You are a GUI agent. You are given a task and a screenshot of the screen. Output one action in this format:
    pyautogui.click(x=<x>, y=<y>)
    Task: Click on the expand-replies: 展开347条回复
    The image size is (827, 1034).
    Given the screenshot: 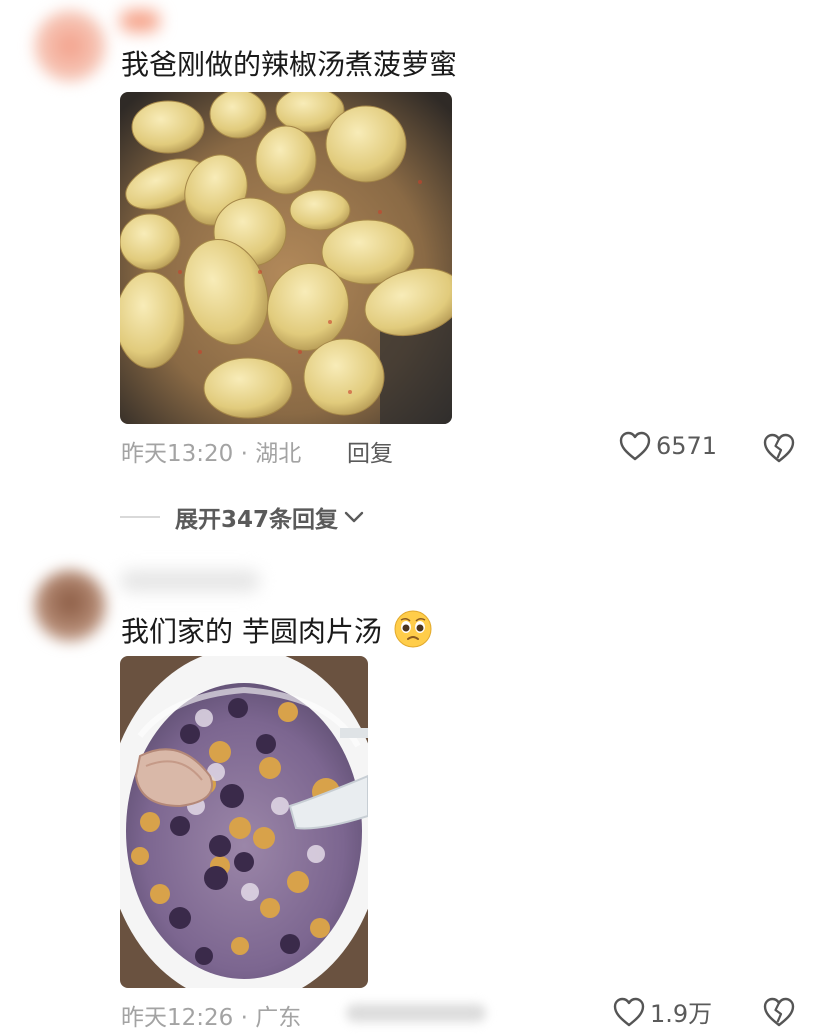 What is the action you would take?
    pyautogui.click(x=243, y=517)
    